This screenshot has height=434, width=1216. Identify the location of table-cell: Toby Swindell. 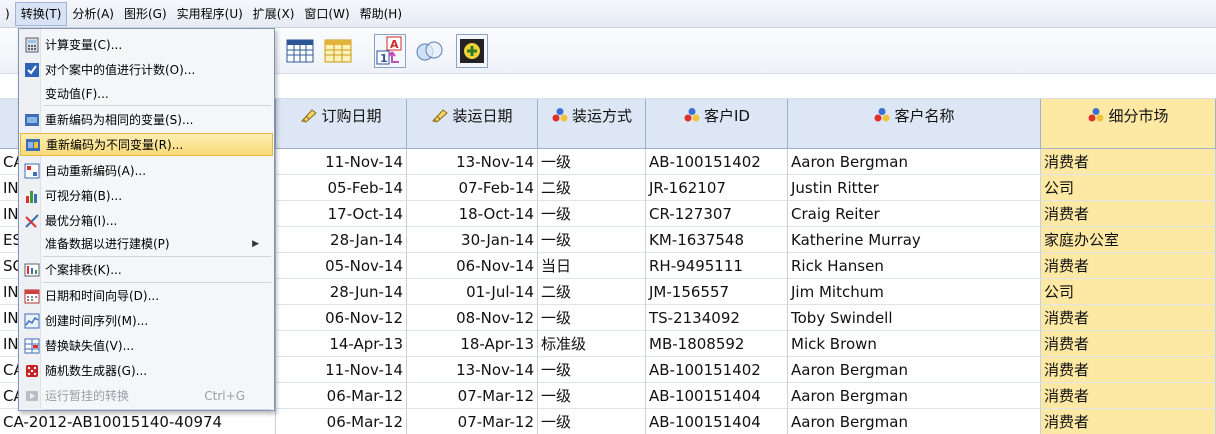
(914, 318).